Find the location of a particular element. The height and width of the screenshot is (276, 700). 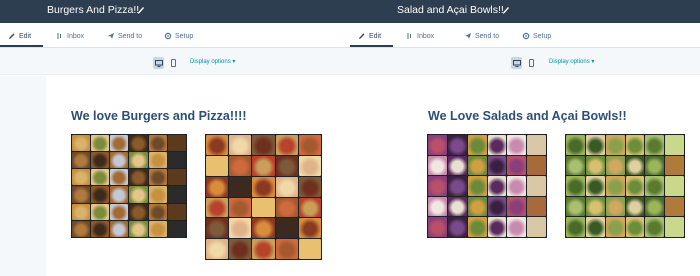

burger-image-collage is located at coordinates (129, 186).